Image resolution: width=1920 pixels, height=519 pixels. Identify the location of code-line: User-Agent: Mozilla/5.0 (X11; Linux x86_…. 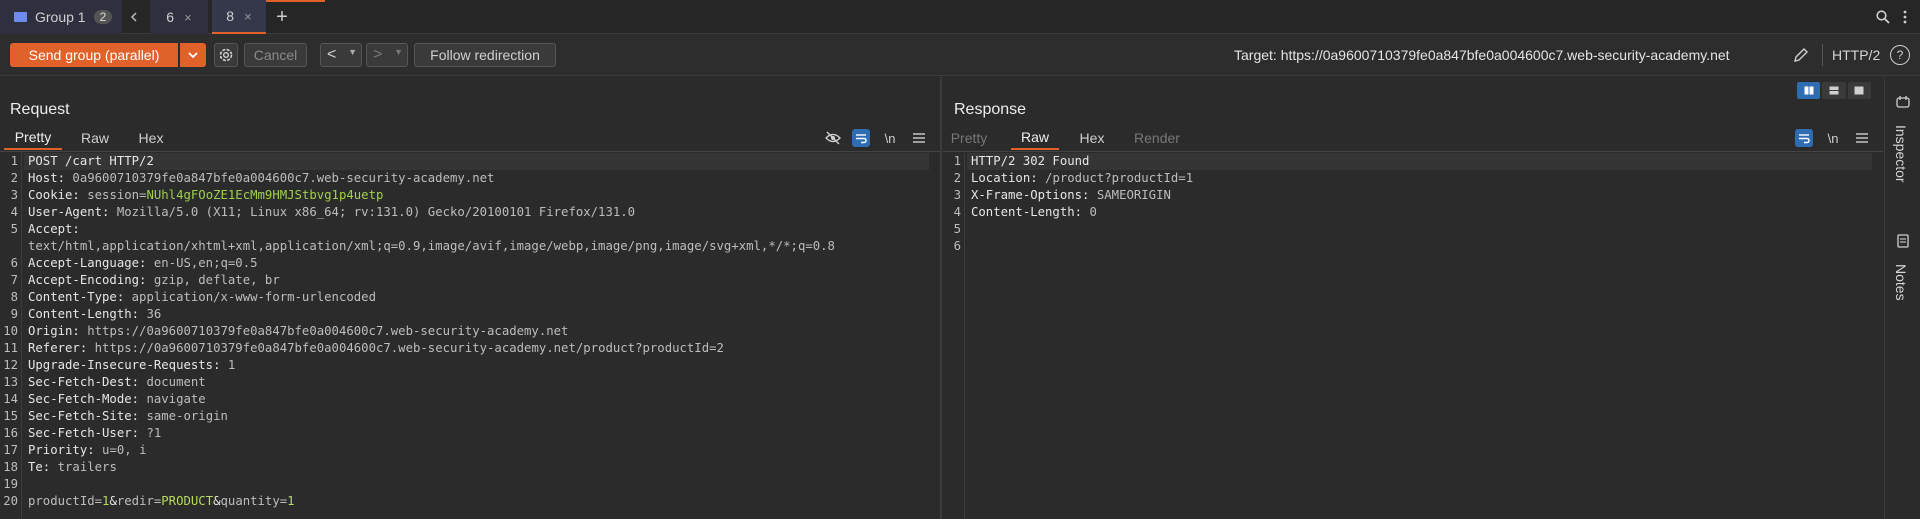
(331, 212).